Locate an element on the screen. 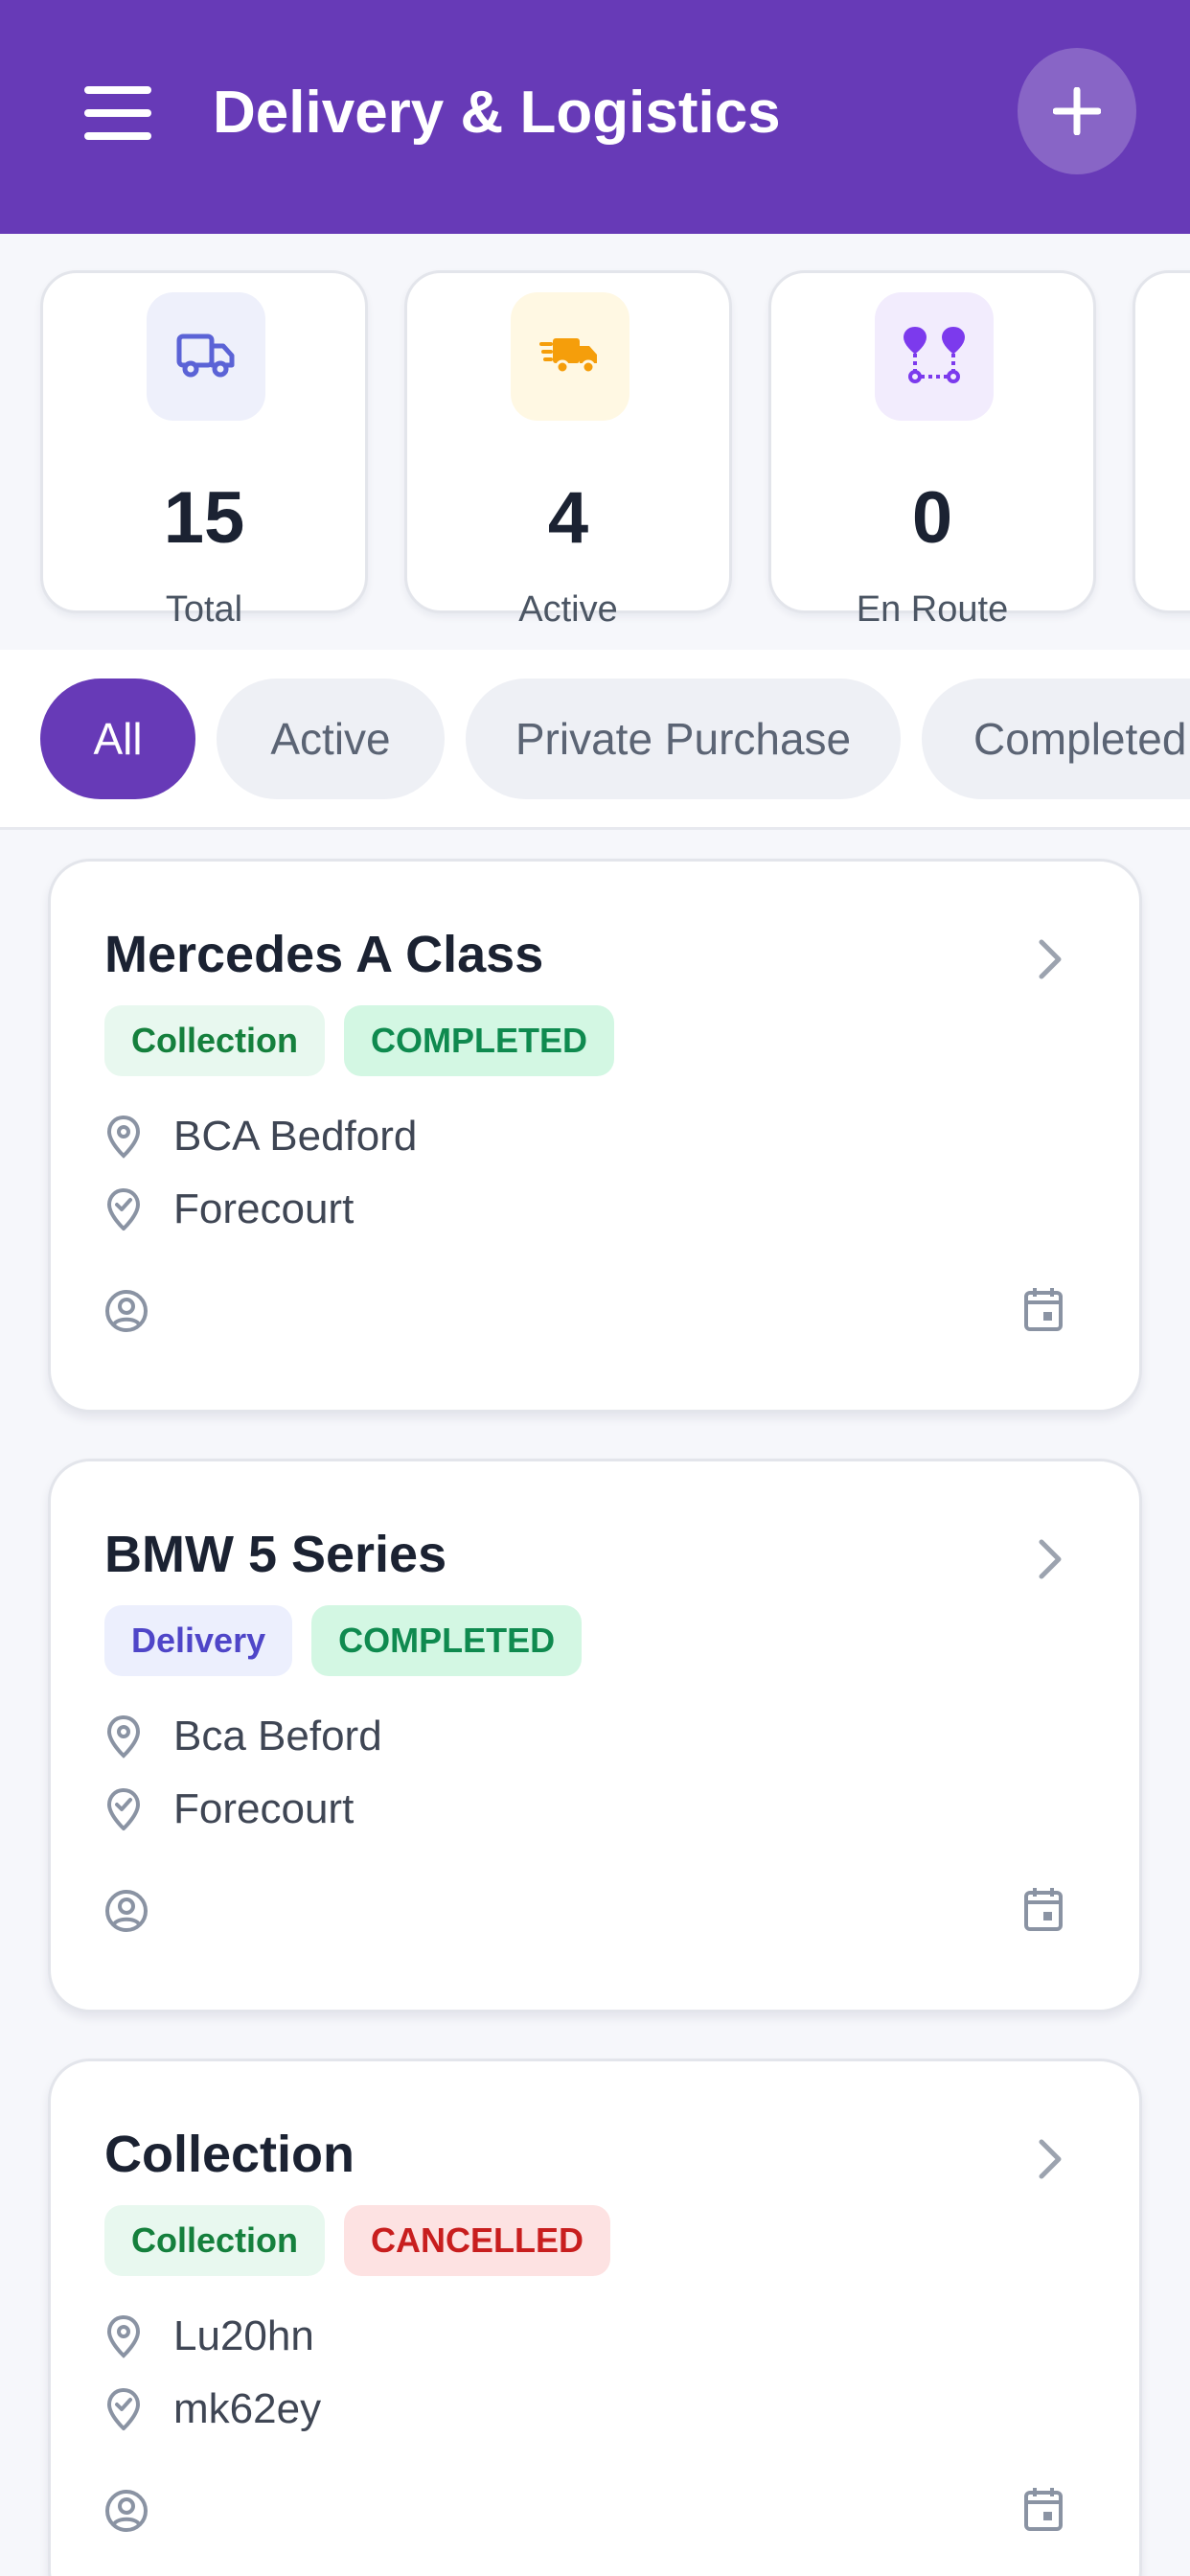 This screenshot has height=2576, width=1190. hamburger-menu-icon is located at coordinates (118, 113).